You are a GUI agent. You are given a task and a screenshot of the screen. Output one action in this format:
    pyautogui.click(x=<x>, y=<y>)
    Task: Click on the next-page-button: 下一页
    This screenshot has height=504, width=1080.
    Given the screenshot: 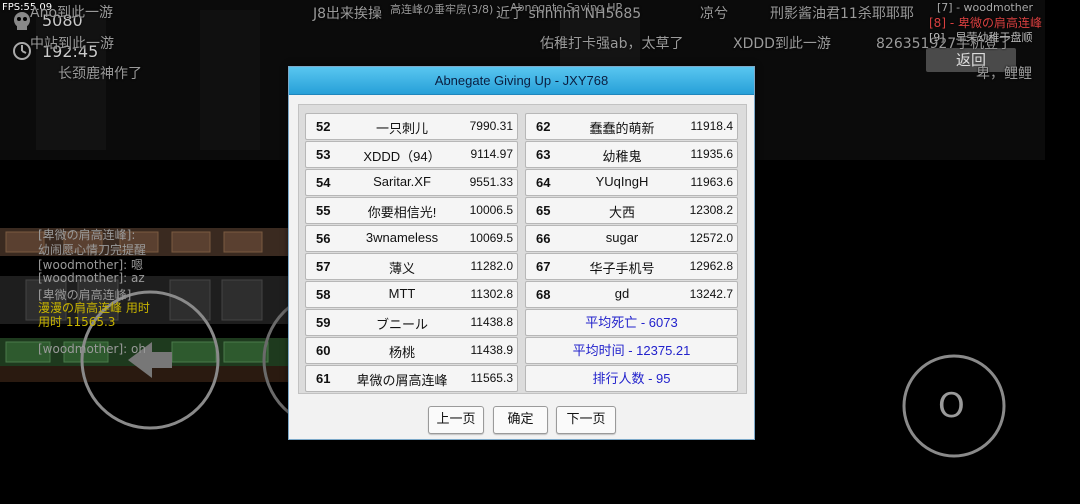 What is the action you would take?
    pyautogui.click(x=586, y=420)
    